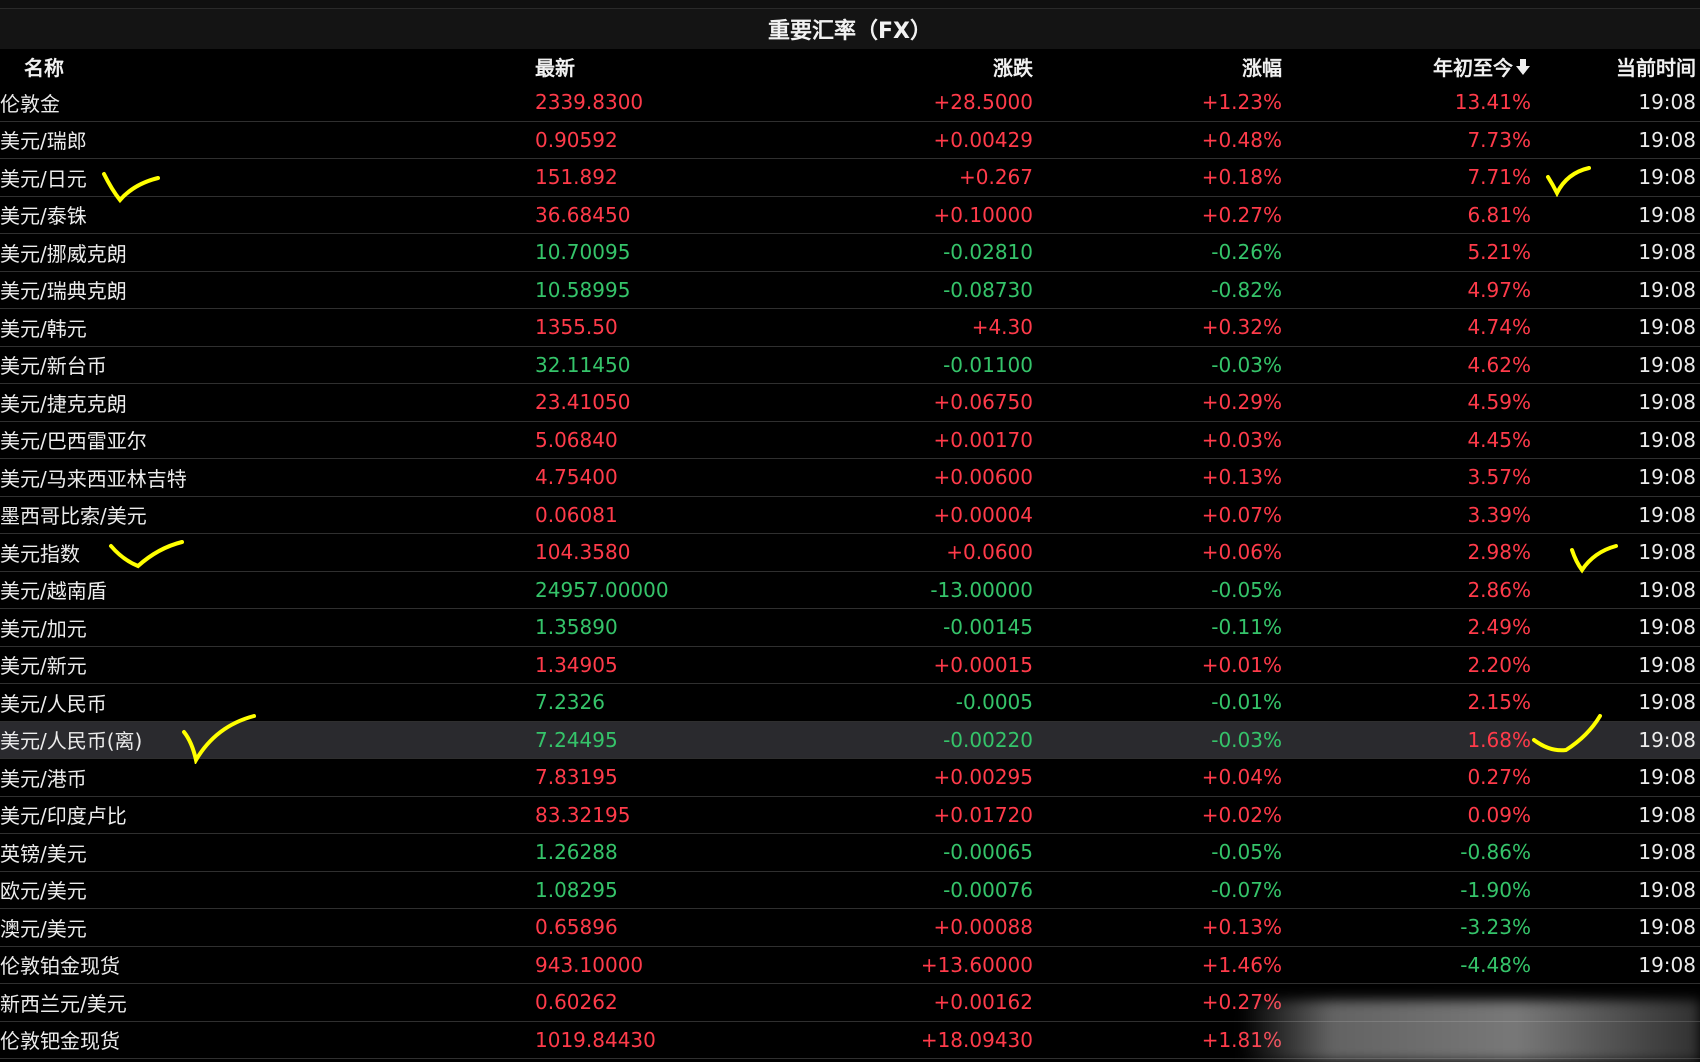  I want to click on table-row: 伦敦金 2339.8300 +28.5000 +1.23% 13.41% 19:08, so click(850, 103).